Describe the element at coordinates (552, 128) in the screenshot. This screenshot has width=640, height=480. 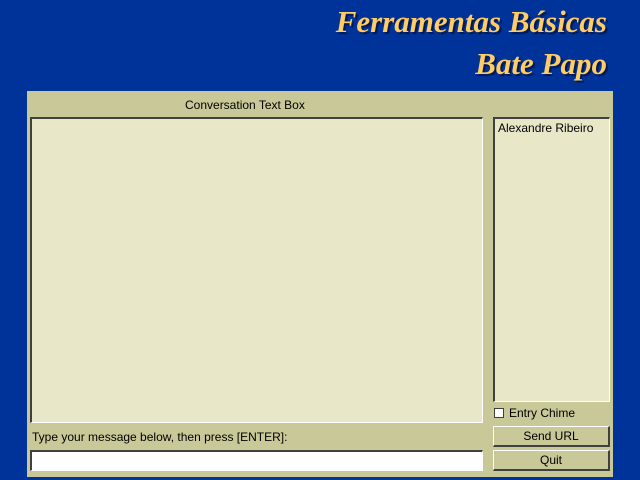
I see `user-list-item: Alexandre Ribeiro` at that location.